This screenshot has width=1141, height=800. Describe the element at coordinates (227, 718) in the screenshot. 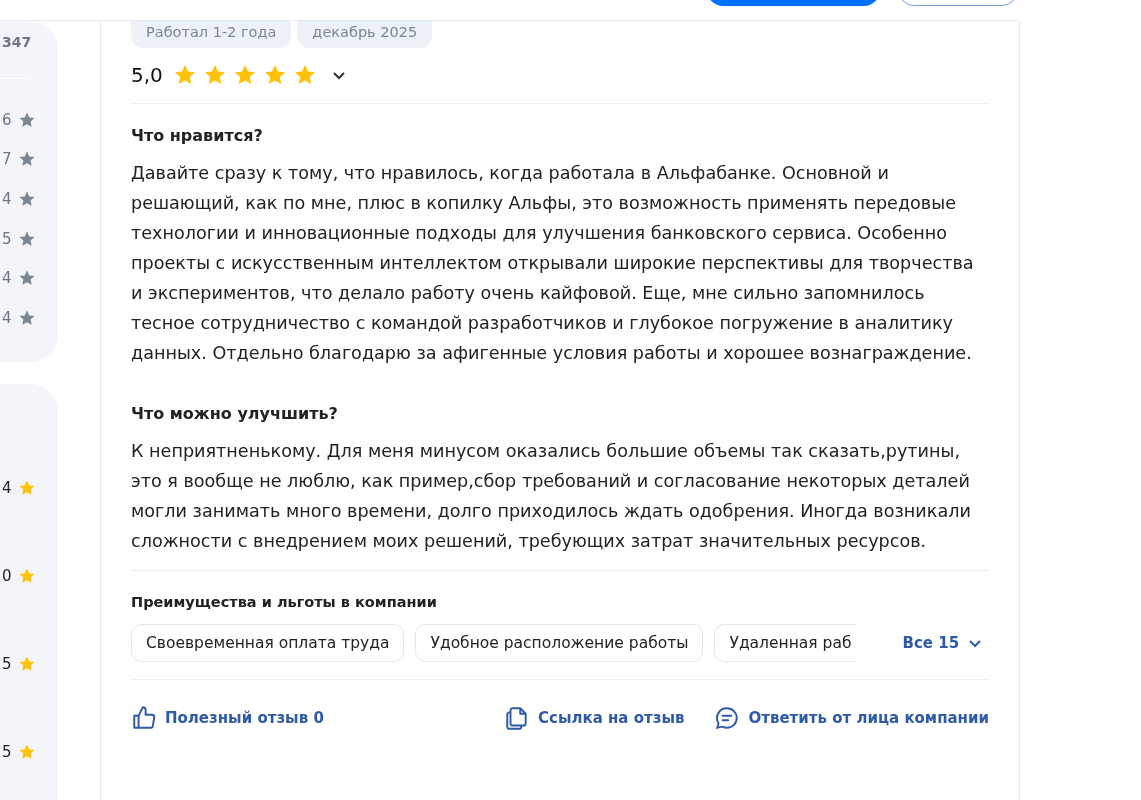

I see `action-link: Полезный отзыв 0` at that location.